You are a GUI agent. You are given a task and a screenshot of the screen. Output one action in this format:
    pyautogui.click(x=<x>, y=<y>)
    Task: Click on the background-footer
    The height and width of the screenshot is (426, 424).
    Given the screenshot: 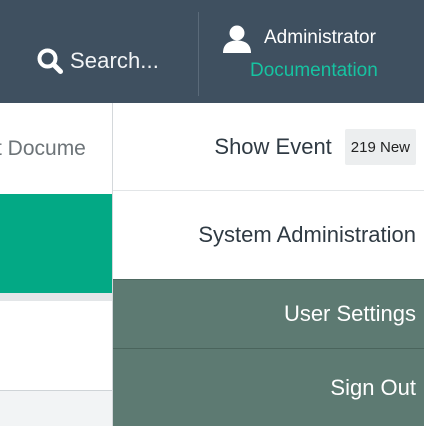 What is the action you would take?
    pyautogui.click(x=56, y=408)
    